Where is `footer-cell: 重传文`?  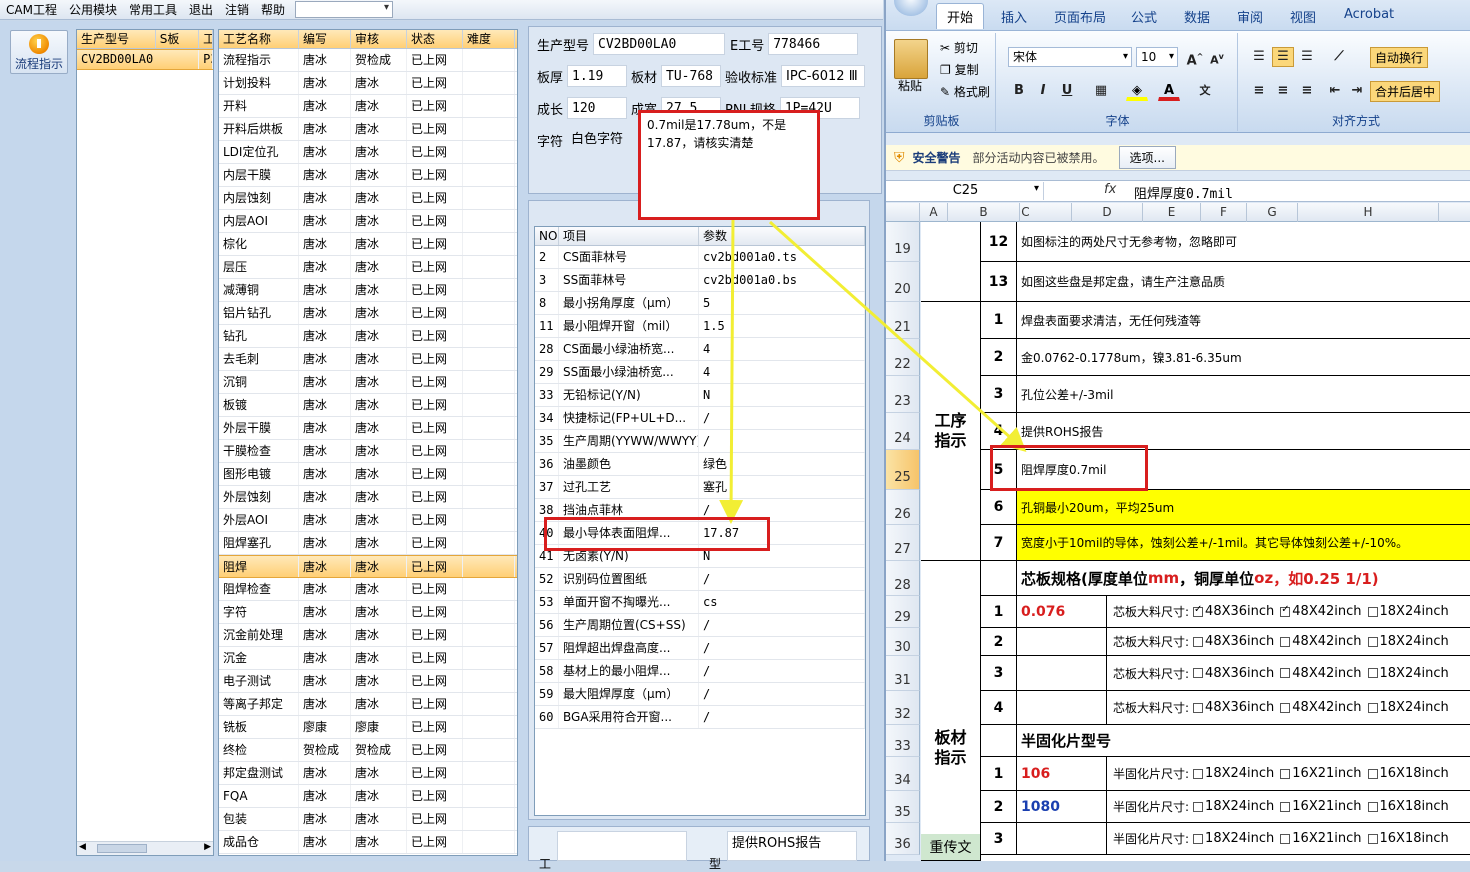 footer-cell: 重传文 is located at coordinates (951, 847).